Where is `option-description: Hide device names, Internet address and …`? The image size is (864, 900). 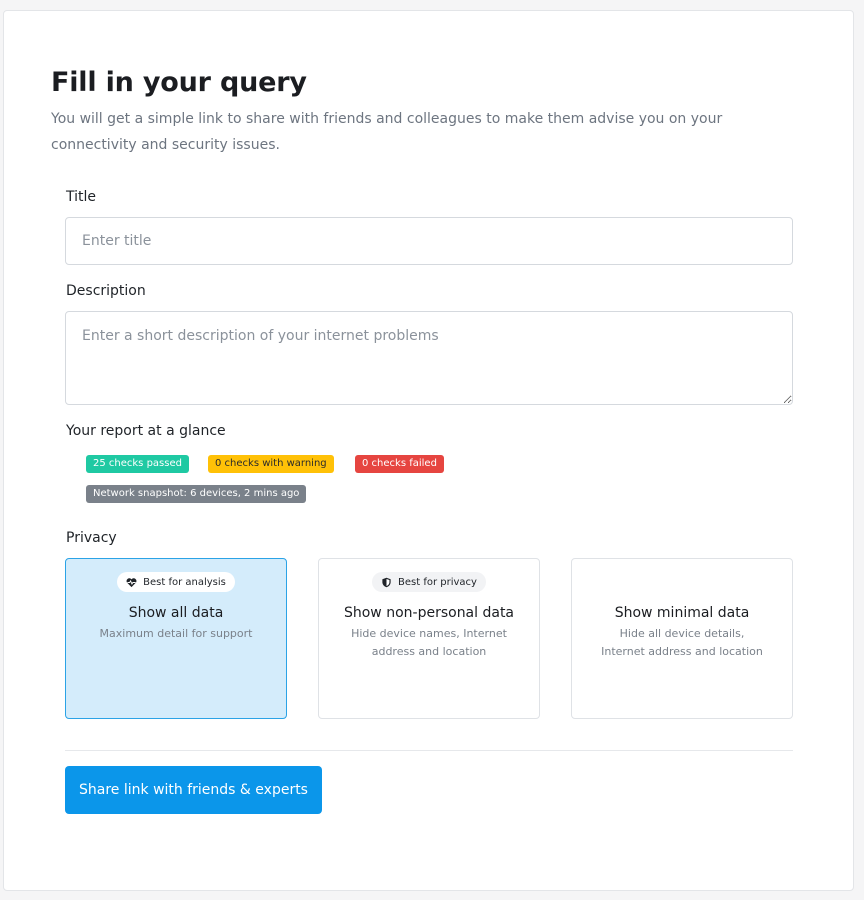
option-description: Hide device names, Internet address and … is located at coordinates (429, 642).